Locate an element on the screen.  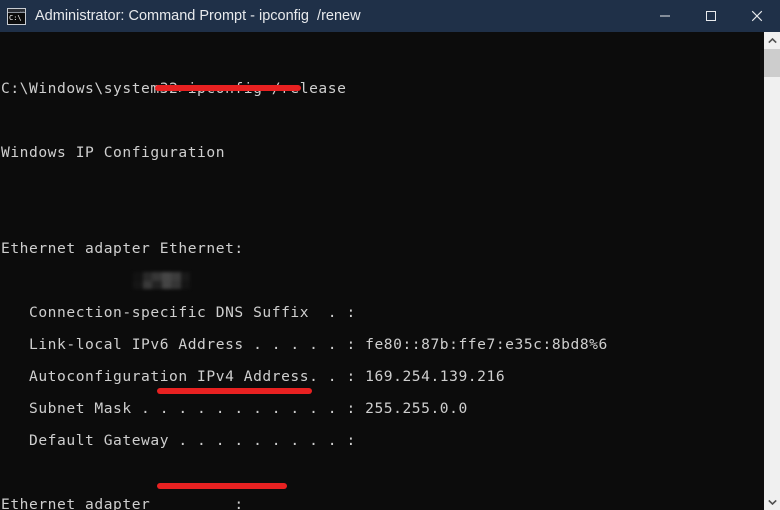
scrollbar-track is located at coordinates (772, 285).